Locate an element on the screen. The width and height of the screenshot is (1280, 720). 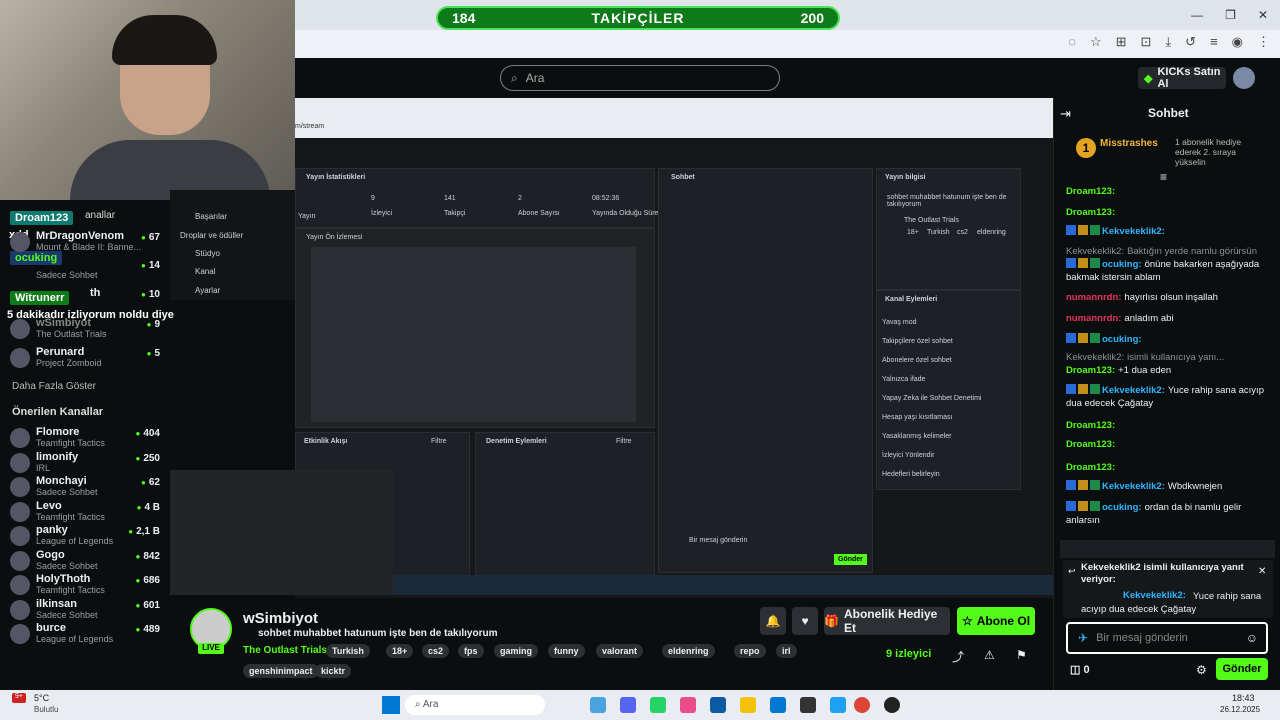
stream-tag: fps is located at coordinates (471, 651).